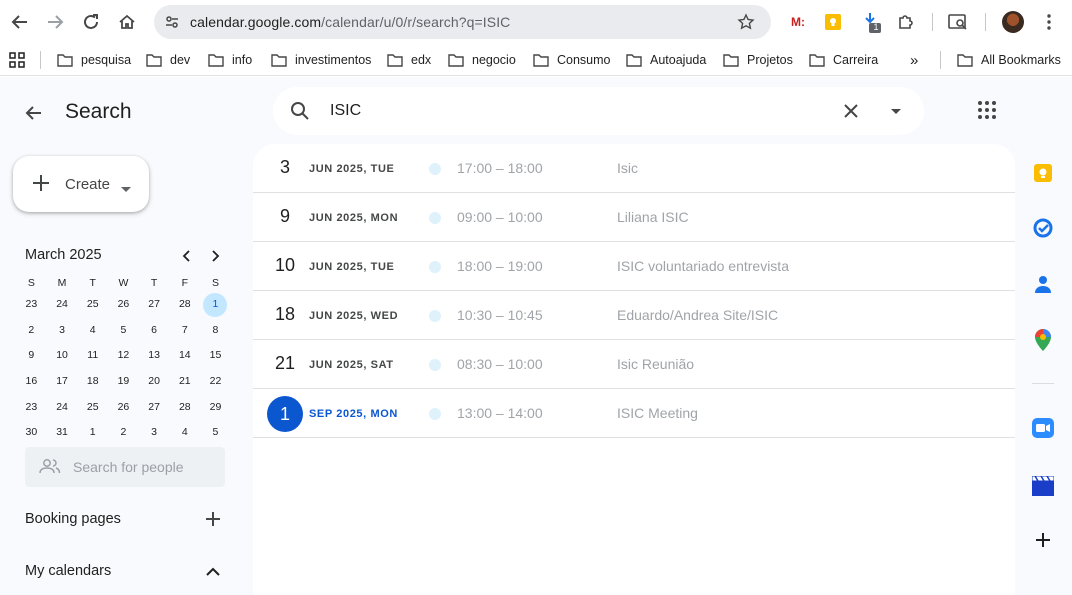 This screenshot has width=1072, height=595. I want to click on clapperboard-addon-icon, so click(1043, 486).